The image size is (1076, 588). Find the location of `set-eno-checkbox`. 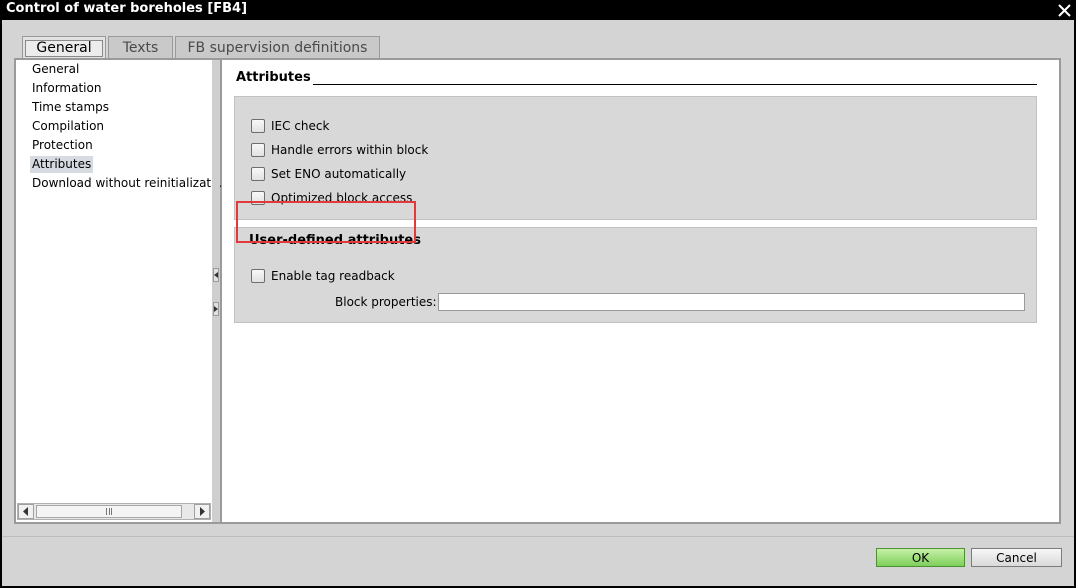

set-eno-checkbox is located at coordinates (258, 174).